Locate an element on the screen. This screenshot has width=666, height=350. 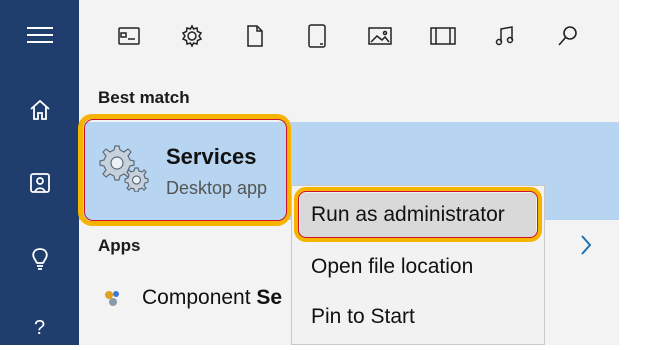
home-icon is located at coordinates (39, 110).